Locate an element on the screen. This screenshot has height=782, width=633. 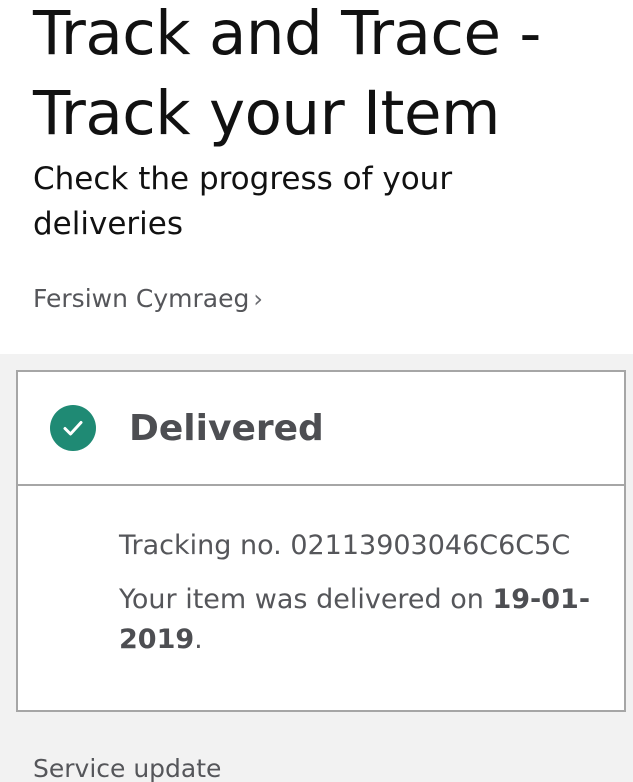
delivery-message-prefix: Your item was delivered on is located at coordinates (306, 599).